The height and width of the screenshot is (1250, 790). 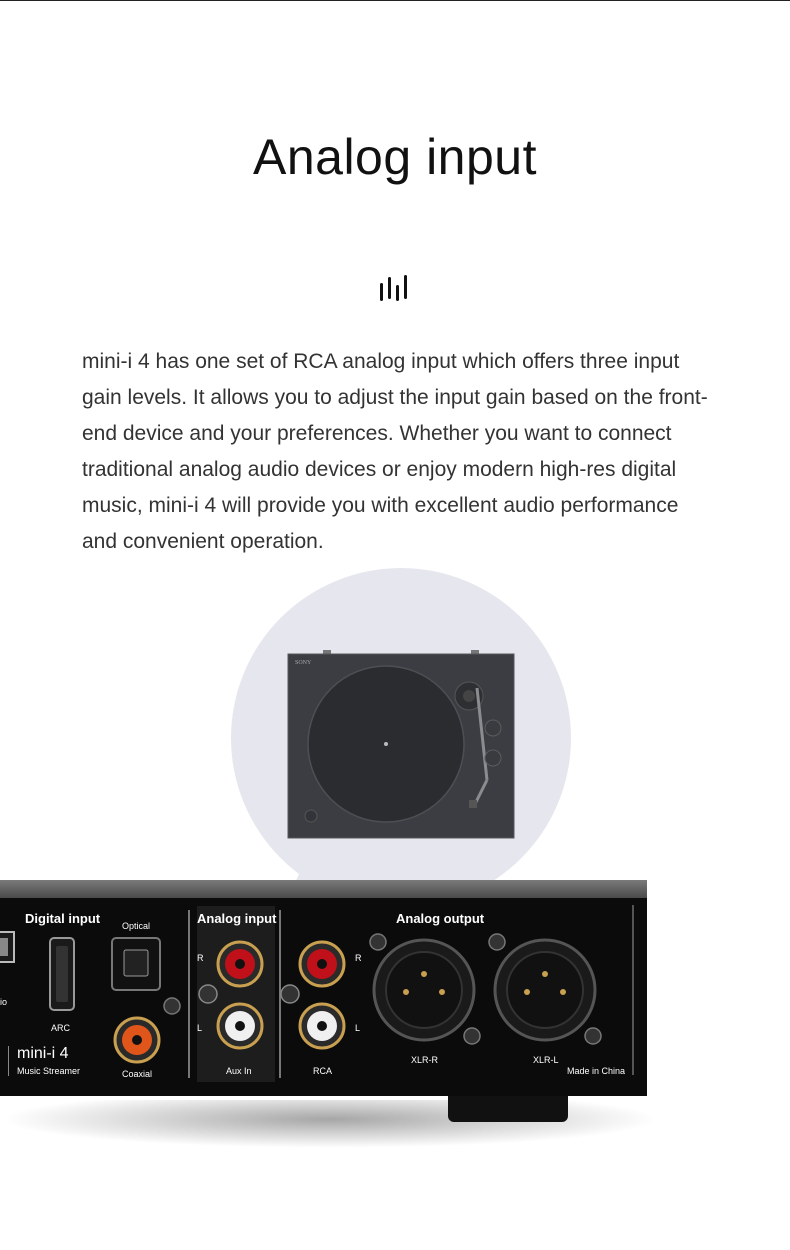 What do you see at coordinates (395, 0) in the screenshot?
I see `top-divider` at bounding box center [395, 0].